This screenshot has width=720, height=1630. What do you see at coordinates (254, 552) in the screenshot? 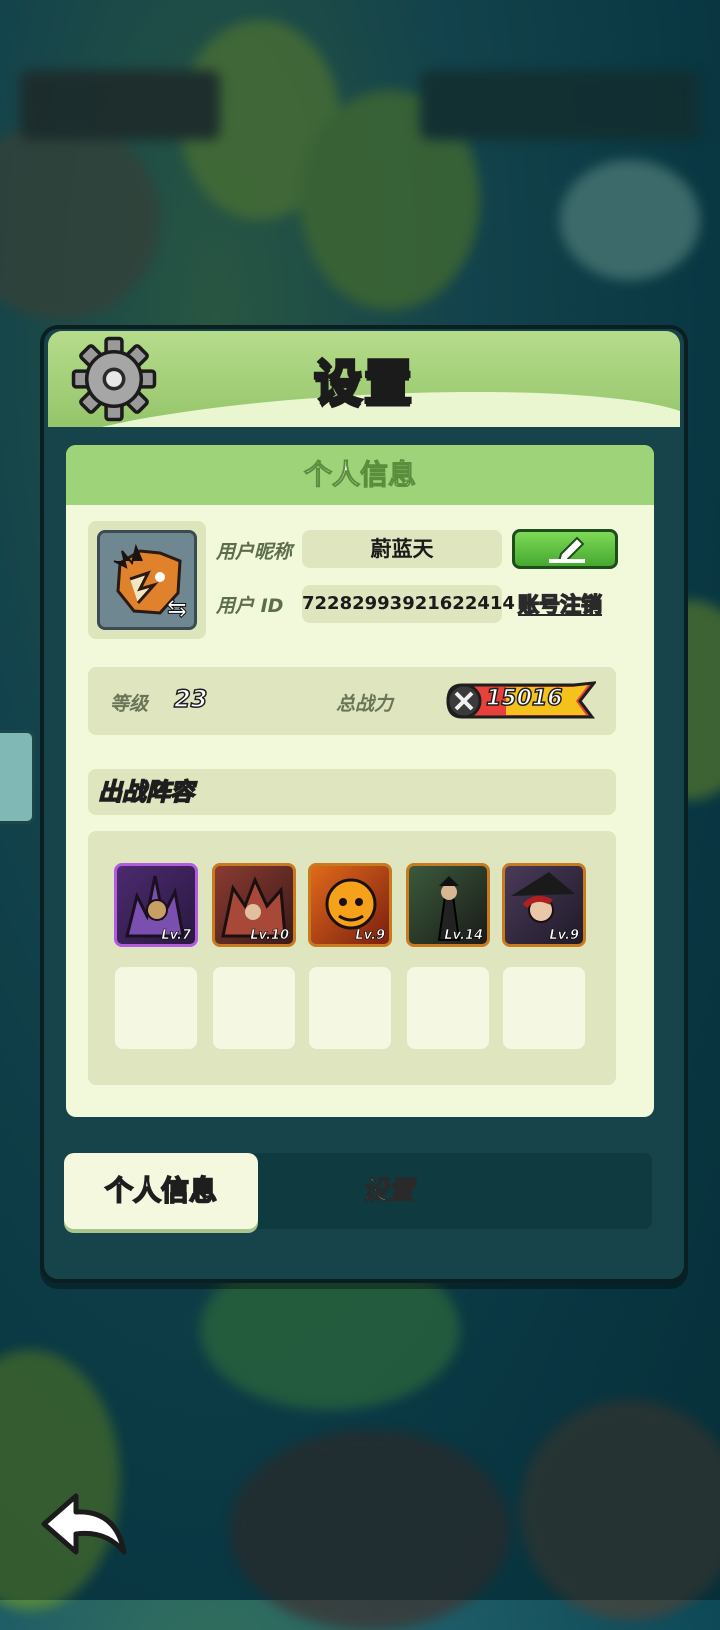
I see `nickname-label: 用户昵称` at bounding box center [254, 552].